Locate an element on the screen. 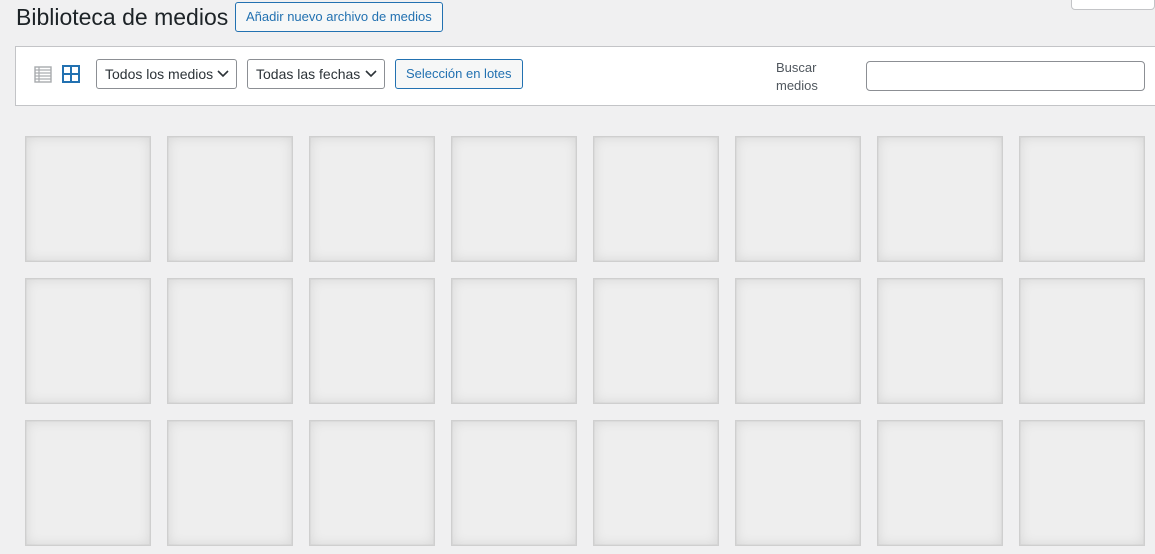 This screenshot has width=1155, height=554. media-type-filter-value: Todos los medios is located at coordinates (159, 74).